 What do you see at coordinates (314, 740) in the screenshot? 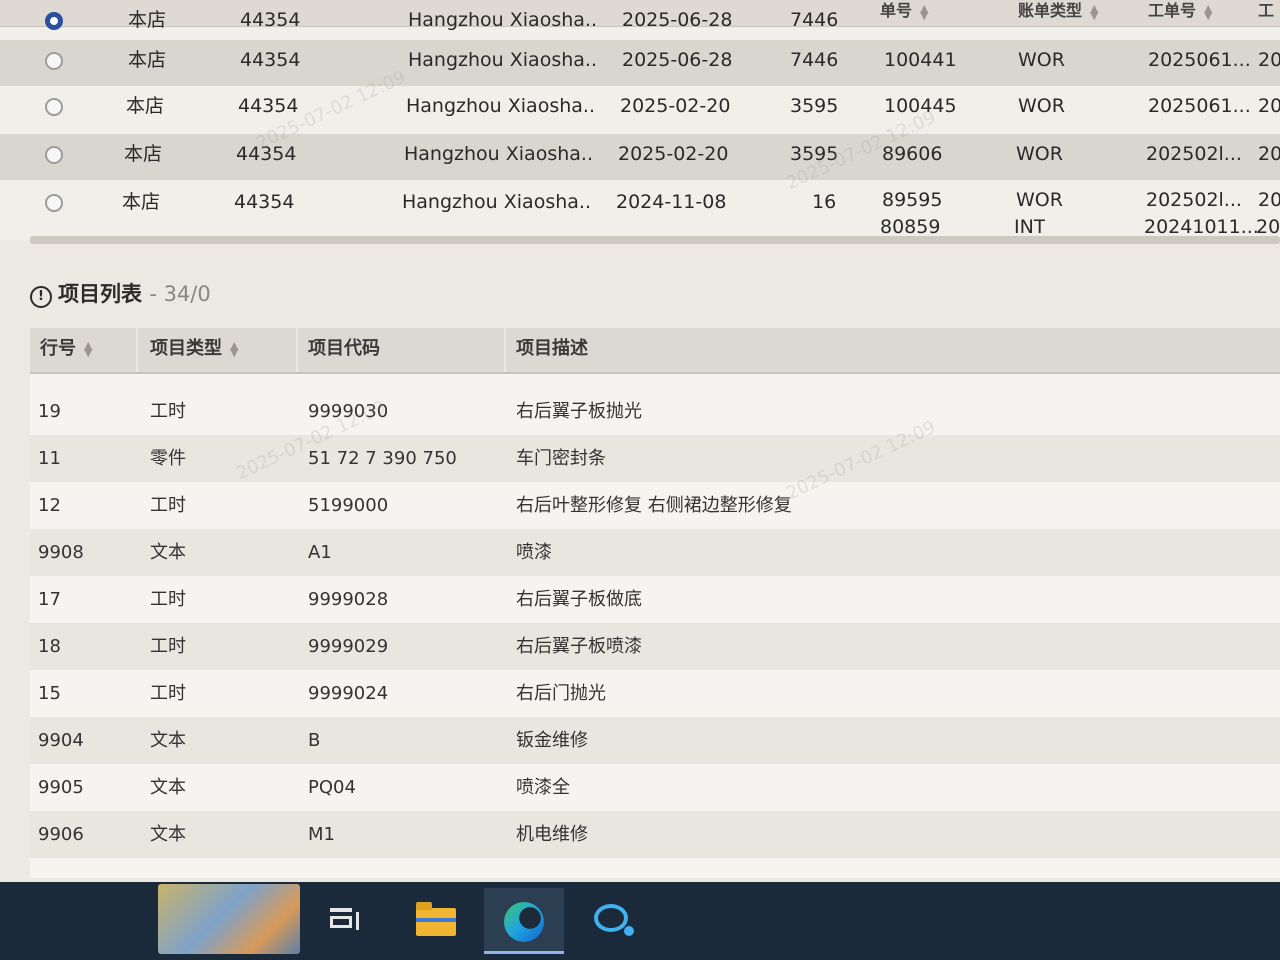
I see `item-code-cell: B` at bounding box center [314, 740].